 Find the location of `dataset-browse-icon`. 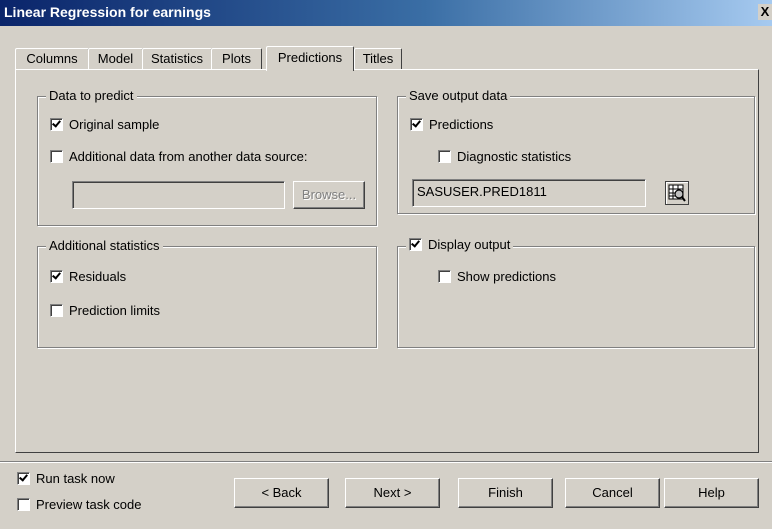

dataset-browse-icon is located at coordinates (677, 193).